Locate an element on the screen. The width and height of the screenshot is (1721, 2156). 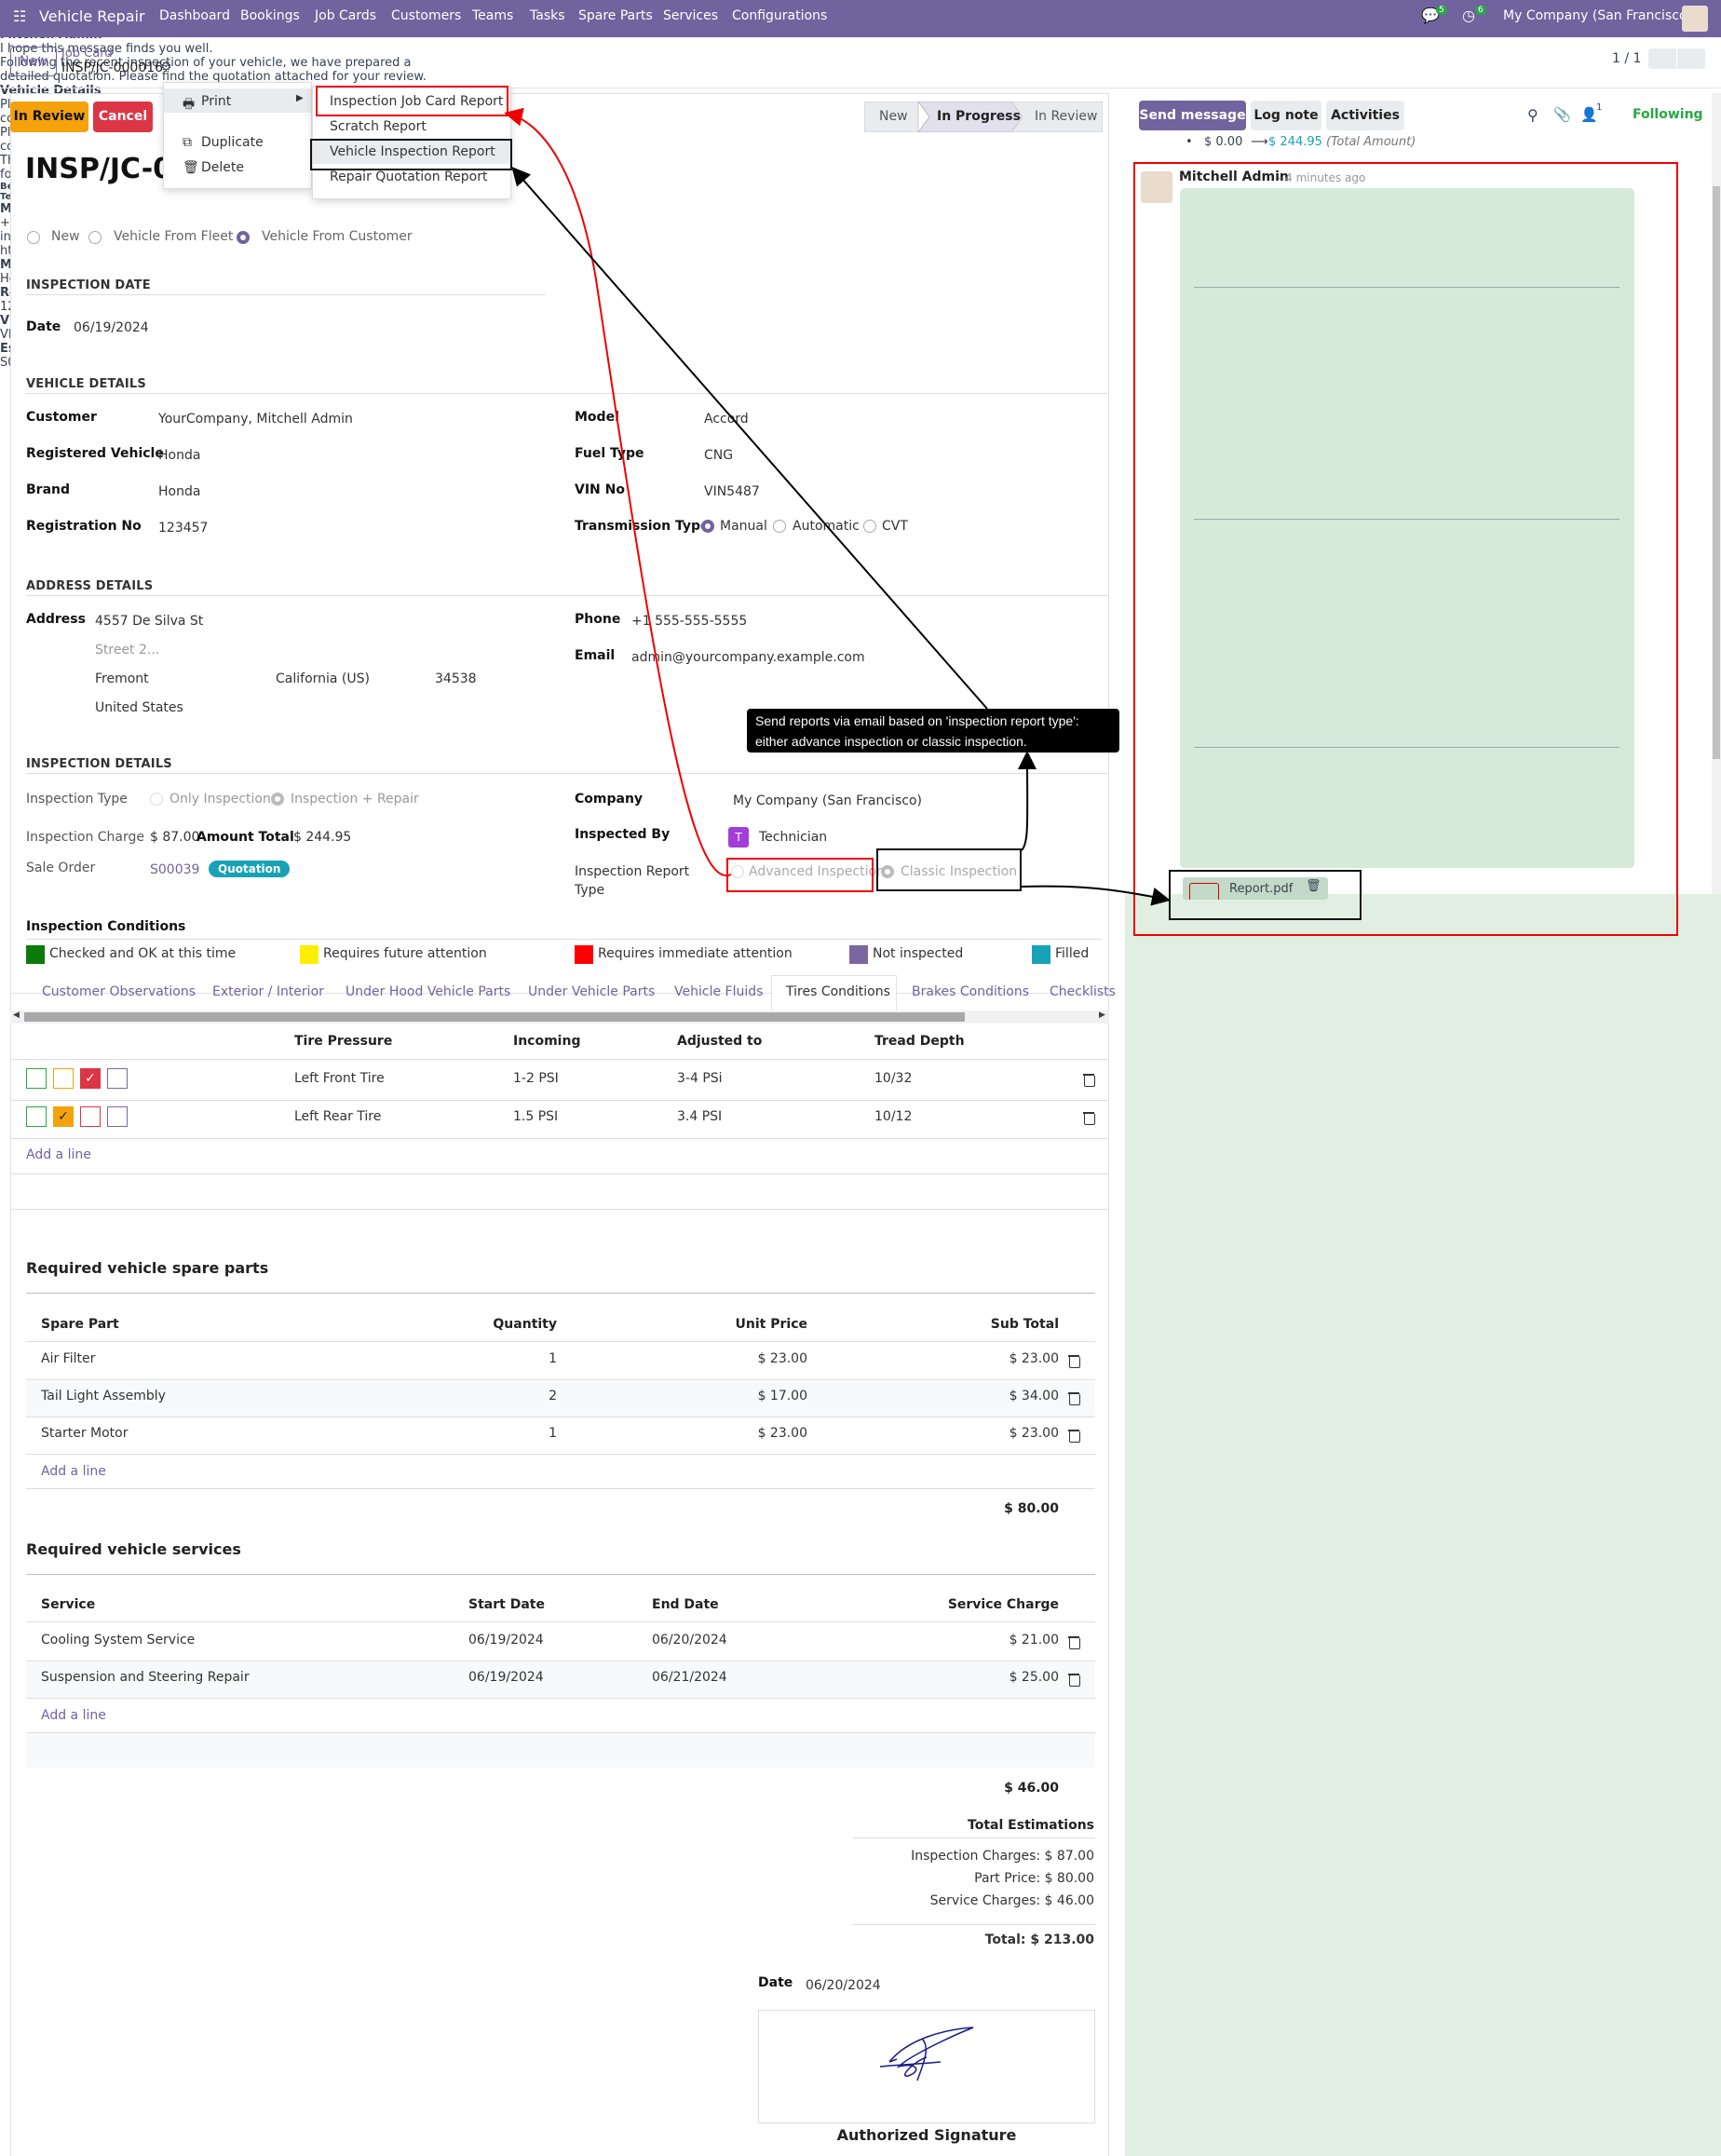
services-add-line: Add a line is located at coordinates (73, 1715).